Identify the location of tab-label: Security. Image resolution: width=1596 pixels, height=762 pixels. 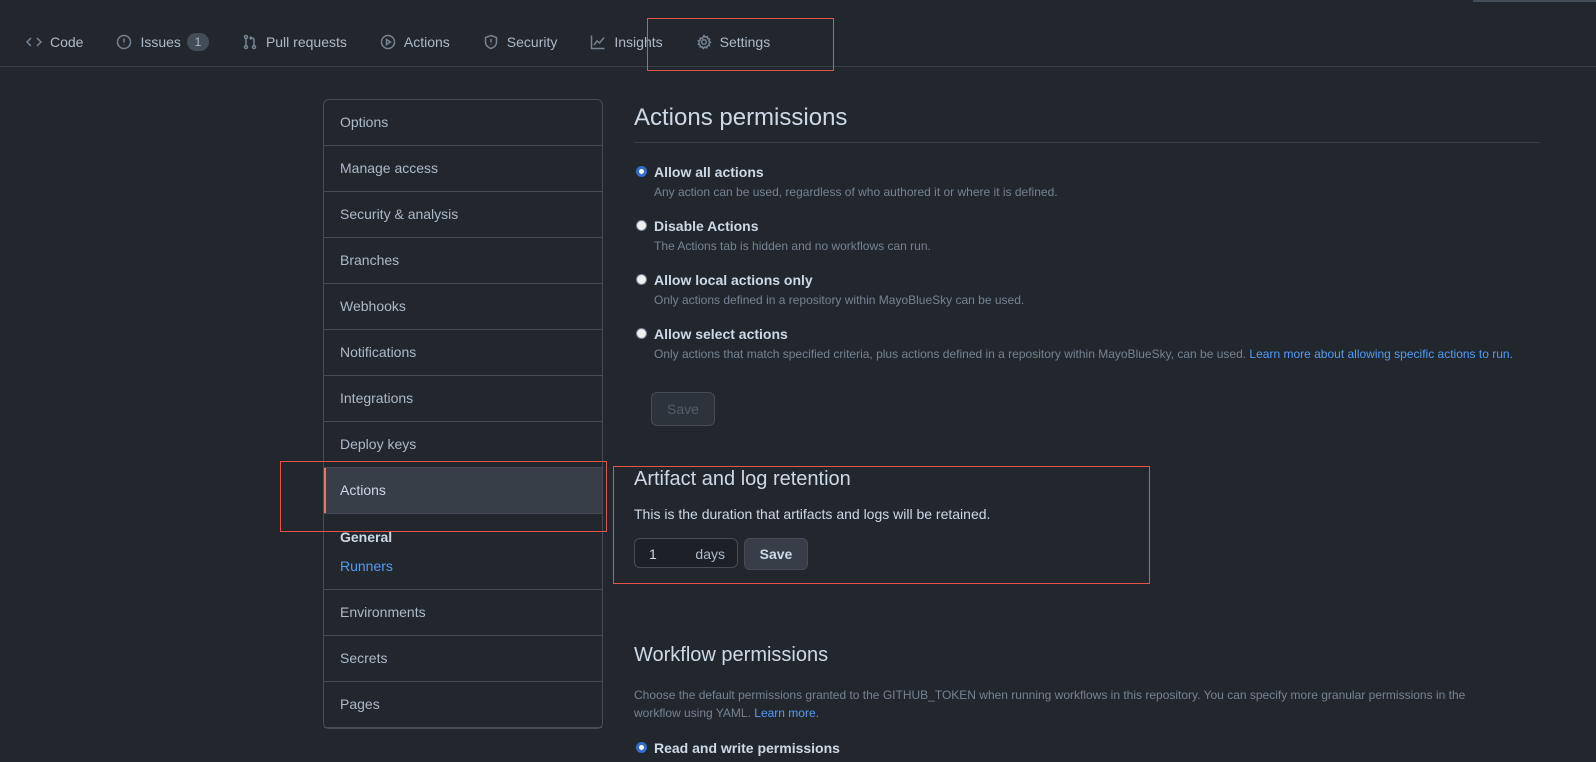
(532, 42).